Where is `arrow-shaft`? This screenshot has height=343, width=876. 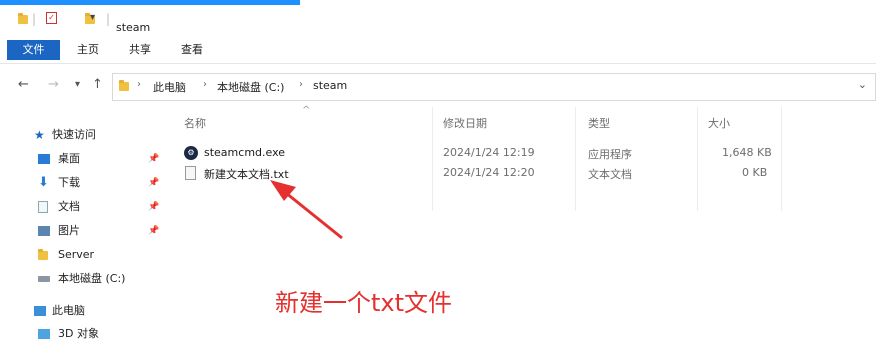
arrow-shaft is located at coordinates (314, 215).